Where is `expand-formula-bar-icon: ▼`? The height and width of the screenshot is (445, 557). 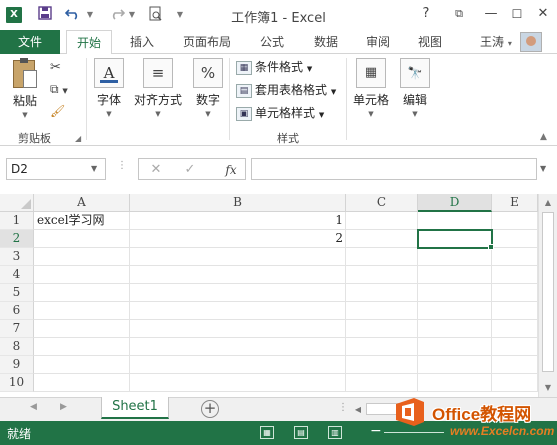 expand-formula-bar-icon: ▼ is located at coordinates (543, 168).